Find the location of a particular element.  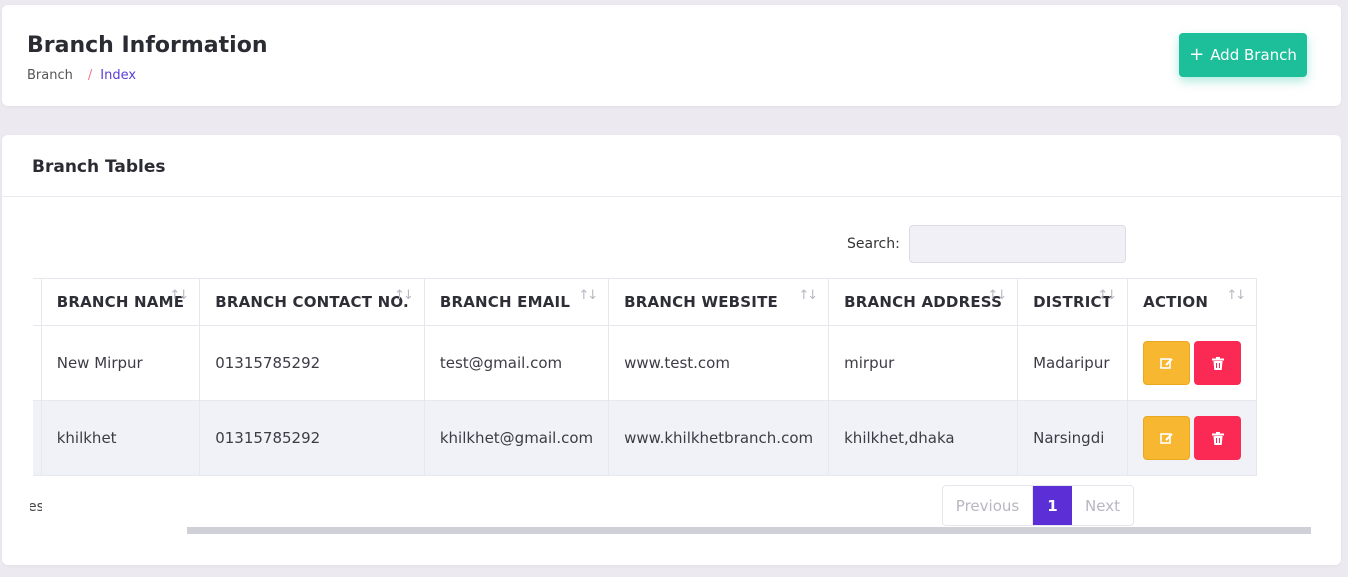

column-header-branch-email: BRANCH EMAIL ↑↓ is located at coordinates (517, 302).